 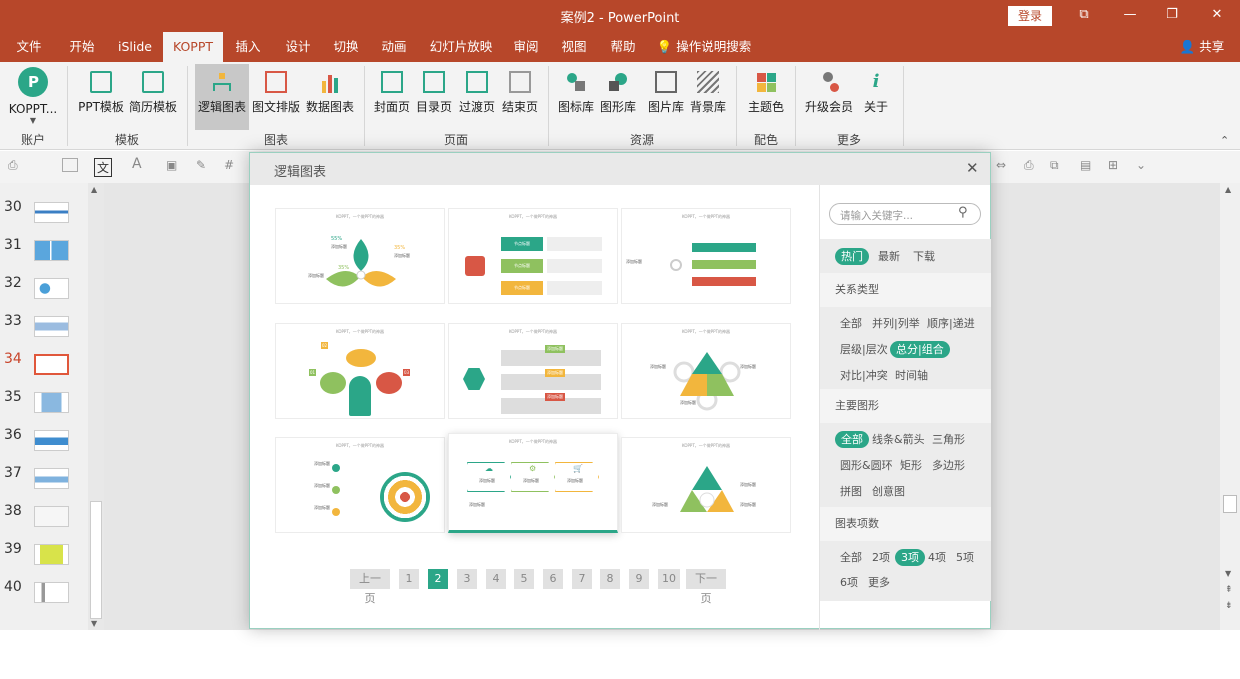 I want to click on page-button-current: 2, so click(x=438, y=579).